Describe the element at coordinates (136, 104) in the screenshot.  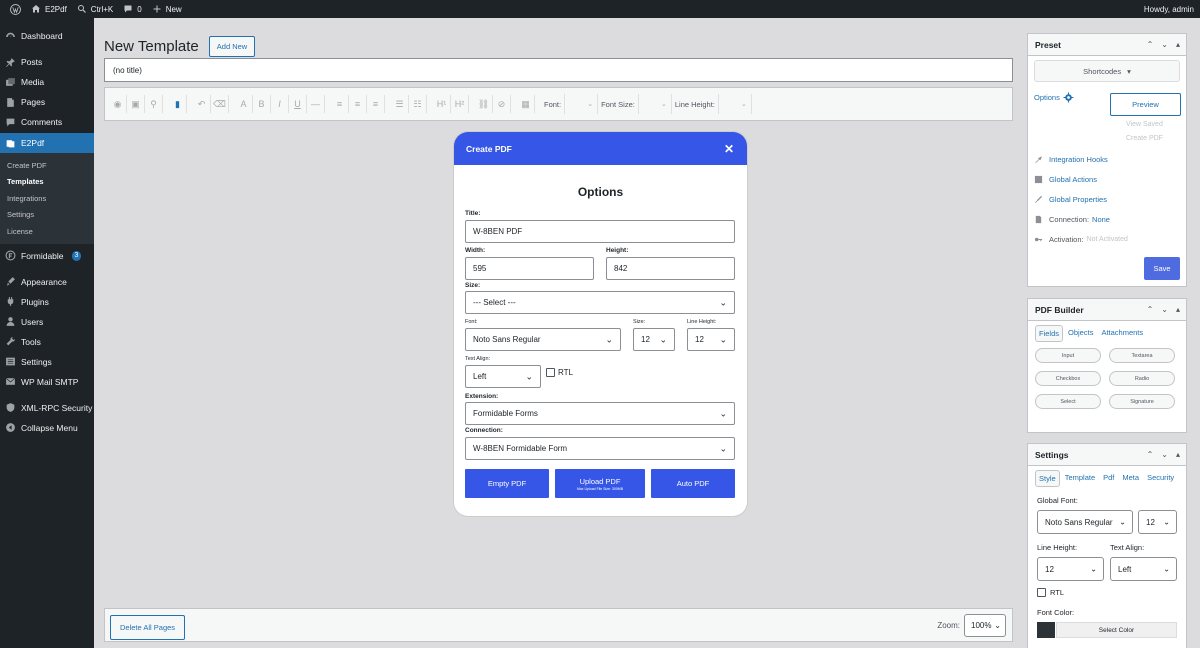
I see `lock-icon: ▣` at that location.